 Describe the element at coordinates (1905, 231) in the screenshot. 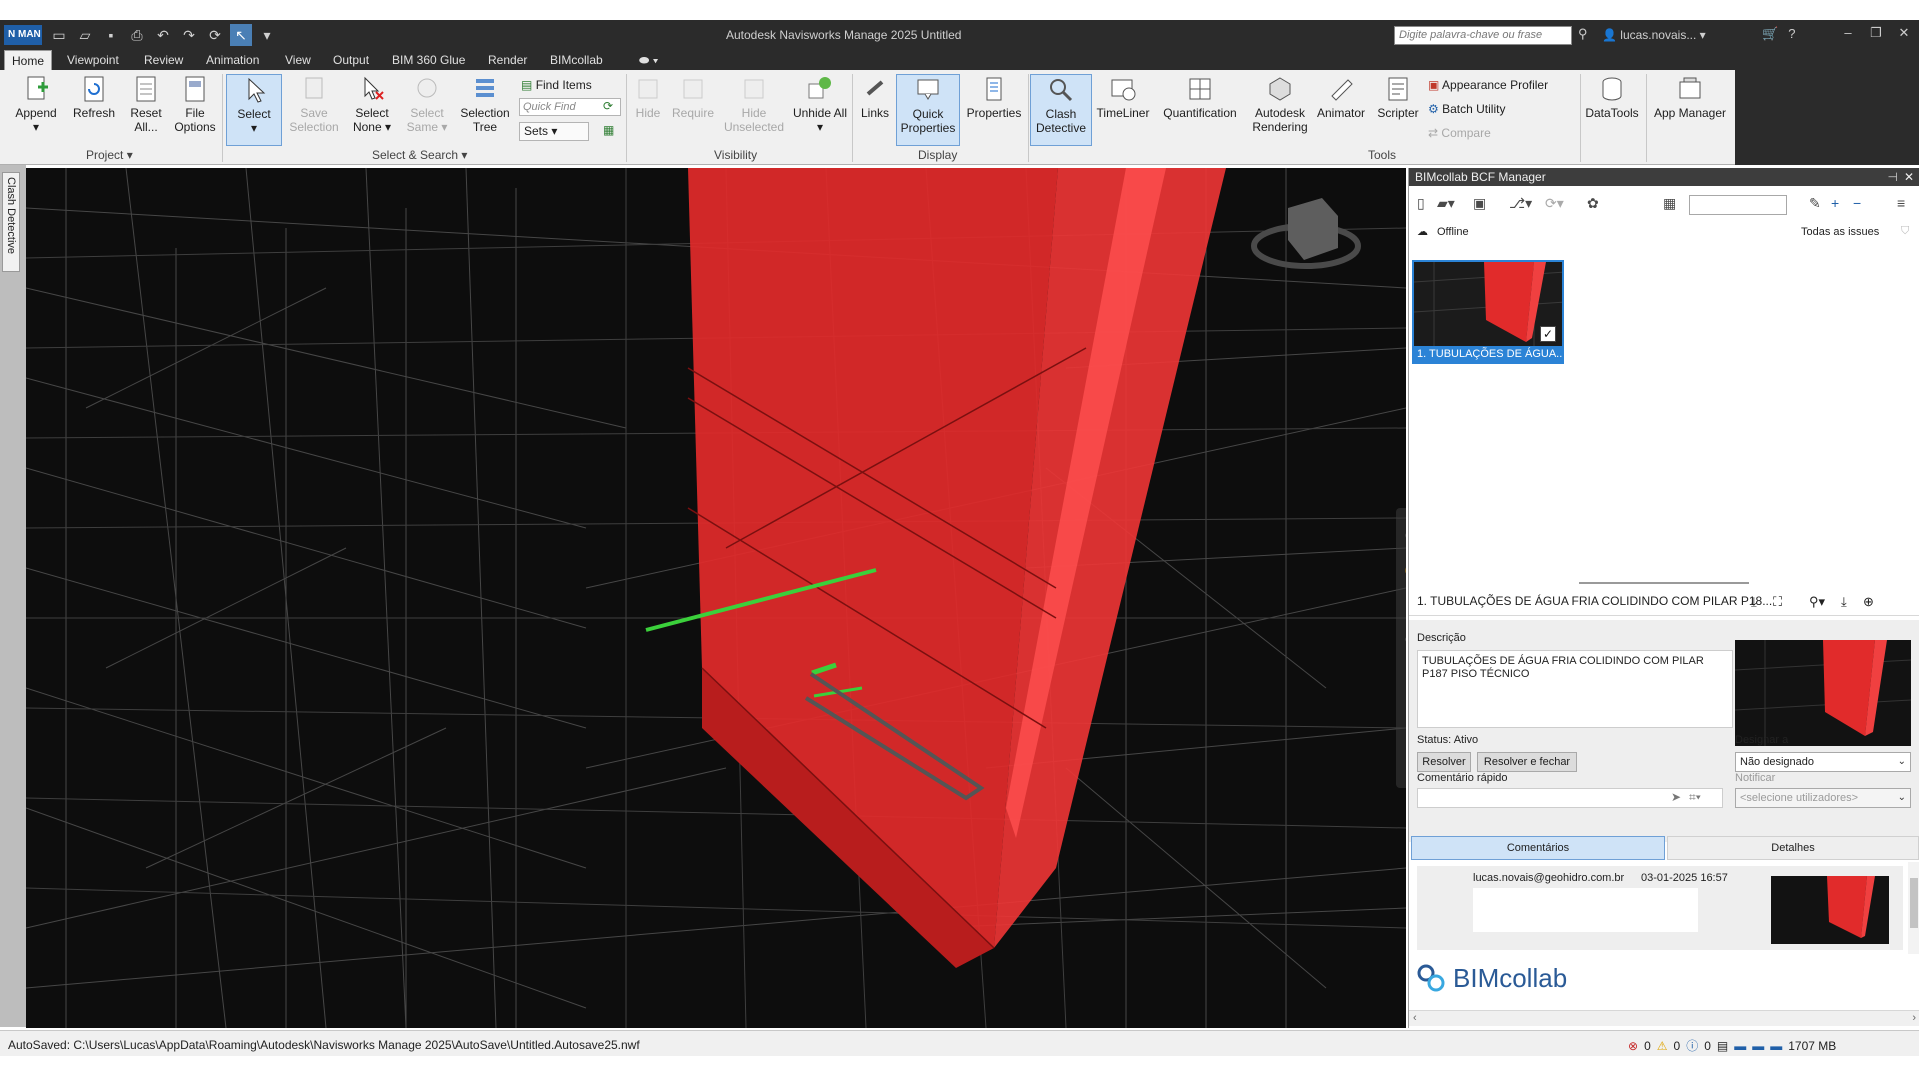

I see `filter-icon: ⛉` at that location.